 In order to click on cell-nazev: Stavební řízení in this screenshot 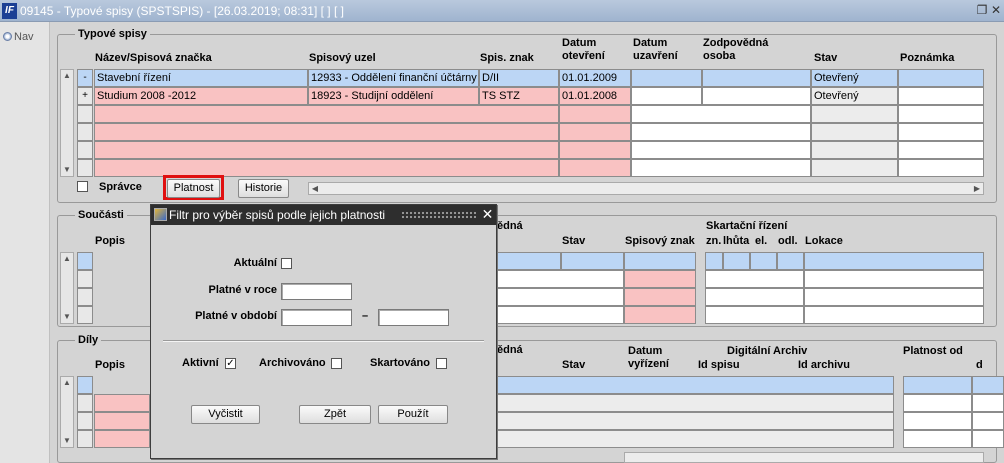, I will do `click(201, 78)`.